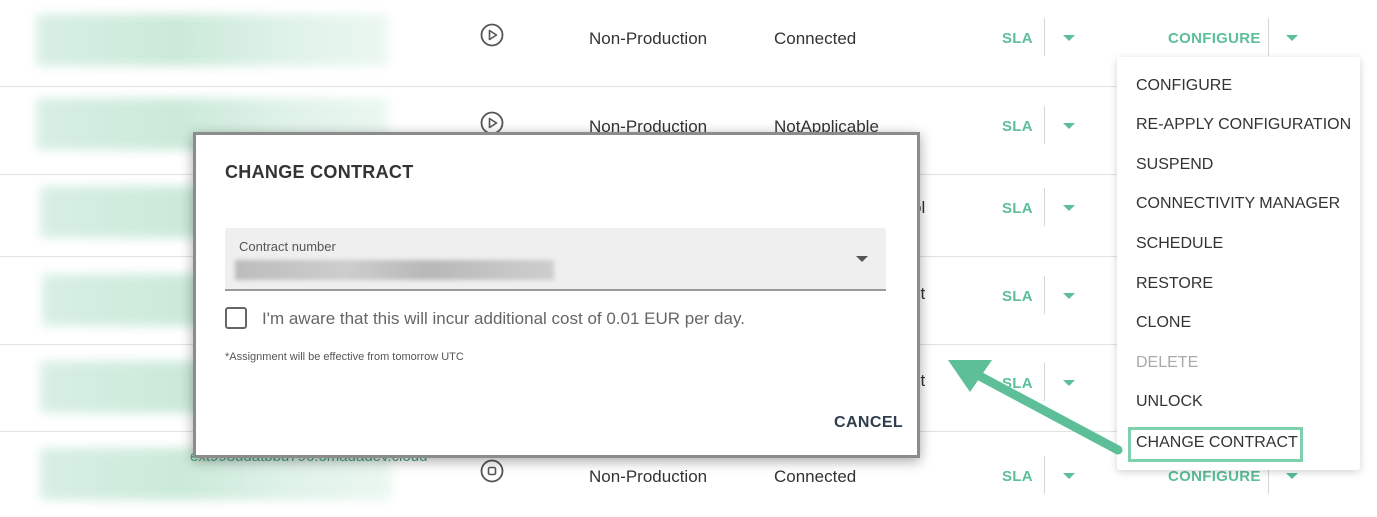 This screenshot has width=1377, height=517. What do you see at coordinates (287, 246) in the screenshot?
I see `contract-number-label: Contract number` at bounding box center [287, 246].